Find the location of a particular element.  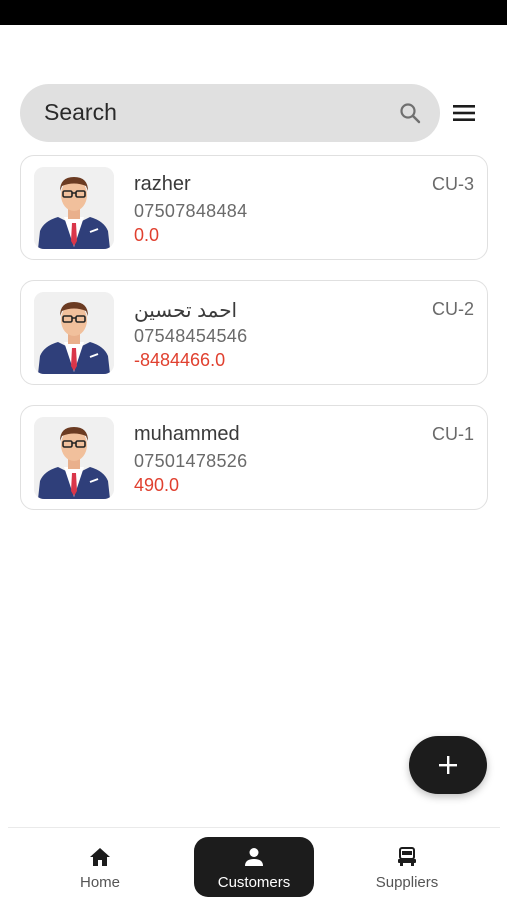

customer-card: احمد تحسين 07548454546 -8484466.0 CU-2 is located at coordinates (254, 332).